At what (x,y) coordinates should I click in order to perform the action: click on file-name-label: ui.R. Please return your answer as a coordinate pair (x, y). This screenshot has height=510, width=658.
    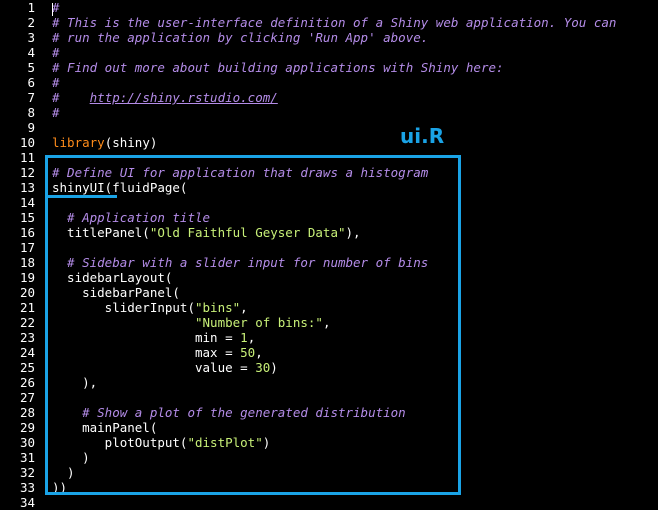
    Looking at the image, I should click on (422, 136).